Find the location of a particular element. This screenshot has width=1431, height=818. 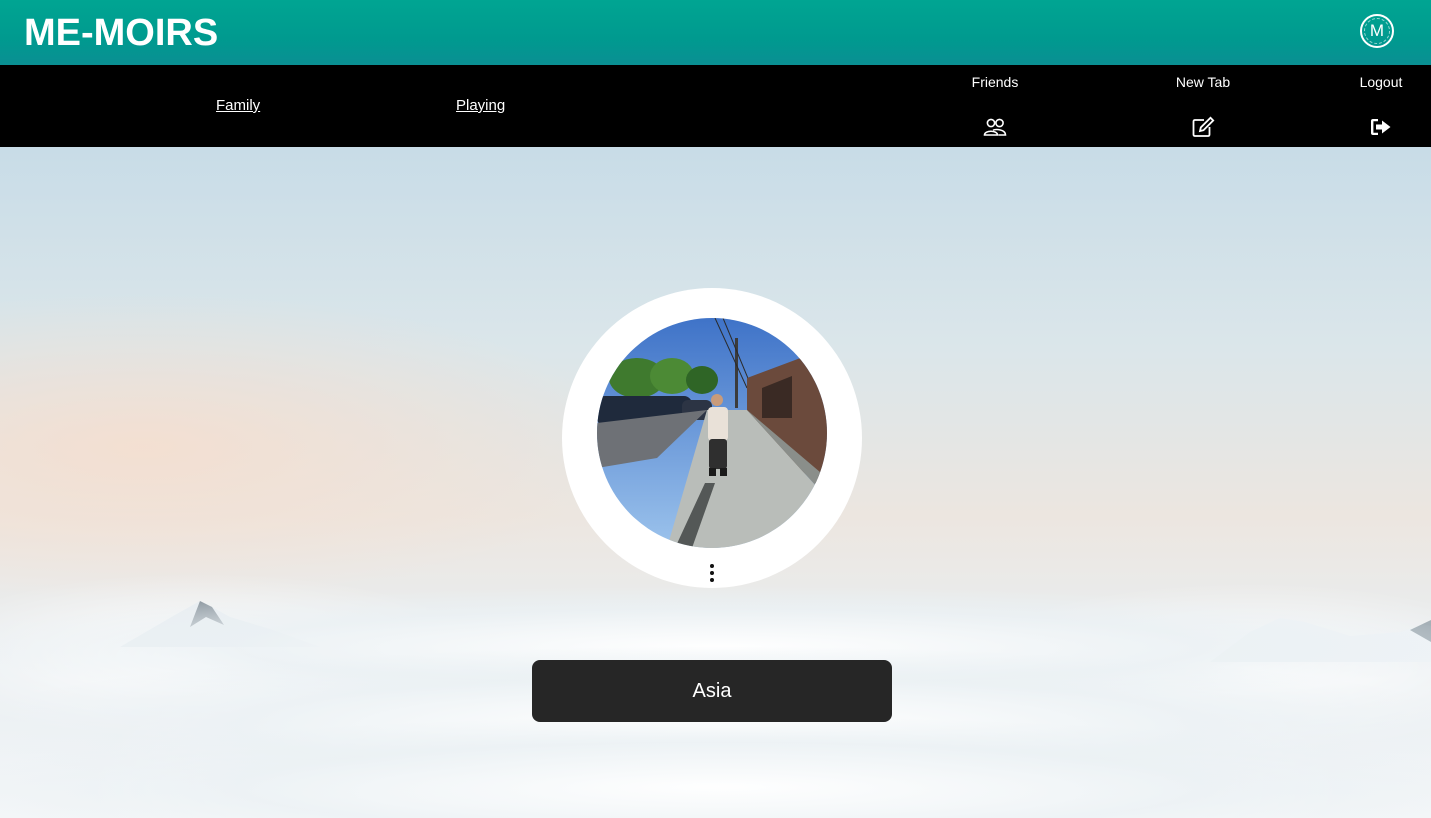

sign-out-icon is located at coordinates (1381, 127).